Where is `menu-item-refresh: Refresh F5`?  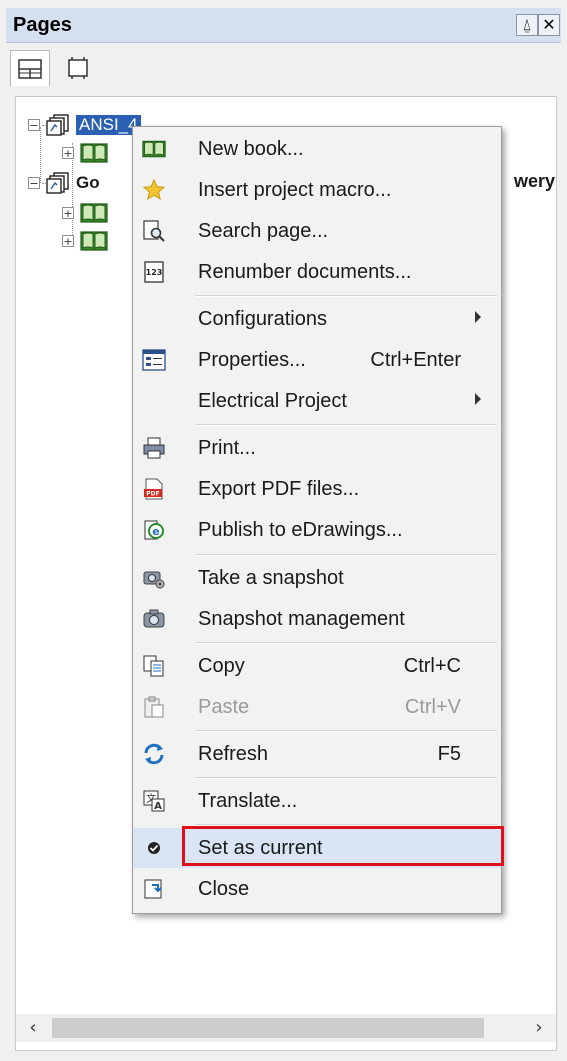 menu-item-refresh: Refresh F5 is located at coordinates (317, 754).